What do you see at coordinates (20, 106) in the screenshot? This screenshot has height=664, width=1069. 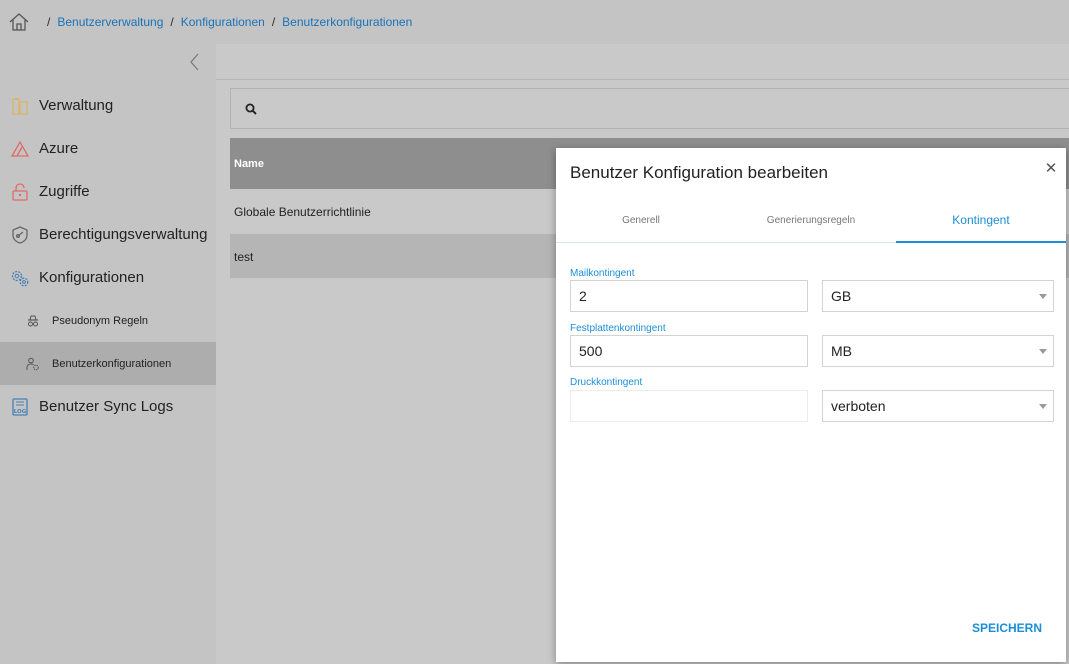 I see `folder-icon` at bounding box center [20, 106].